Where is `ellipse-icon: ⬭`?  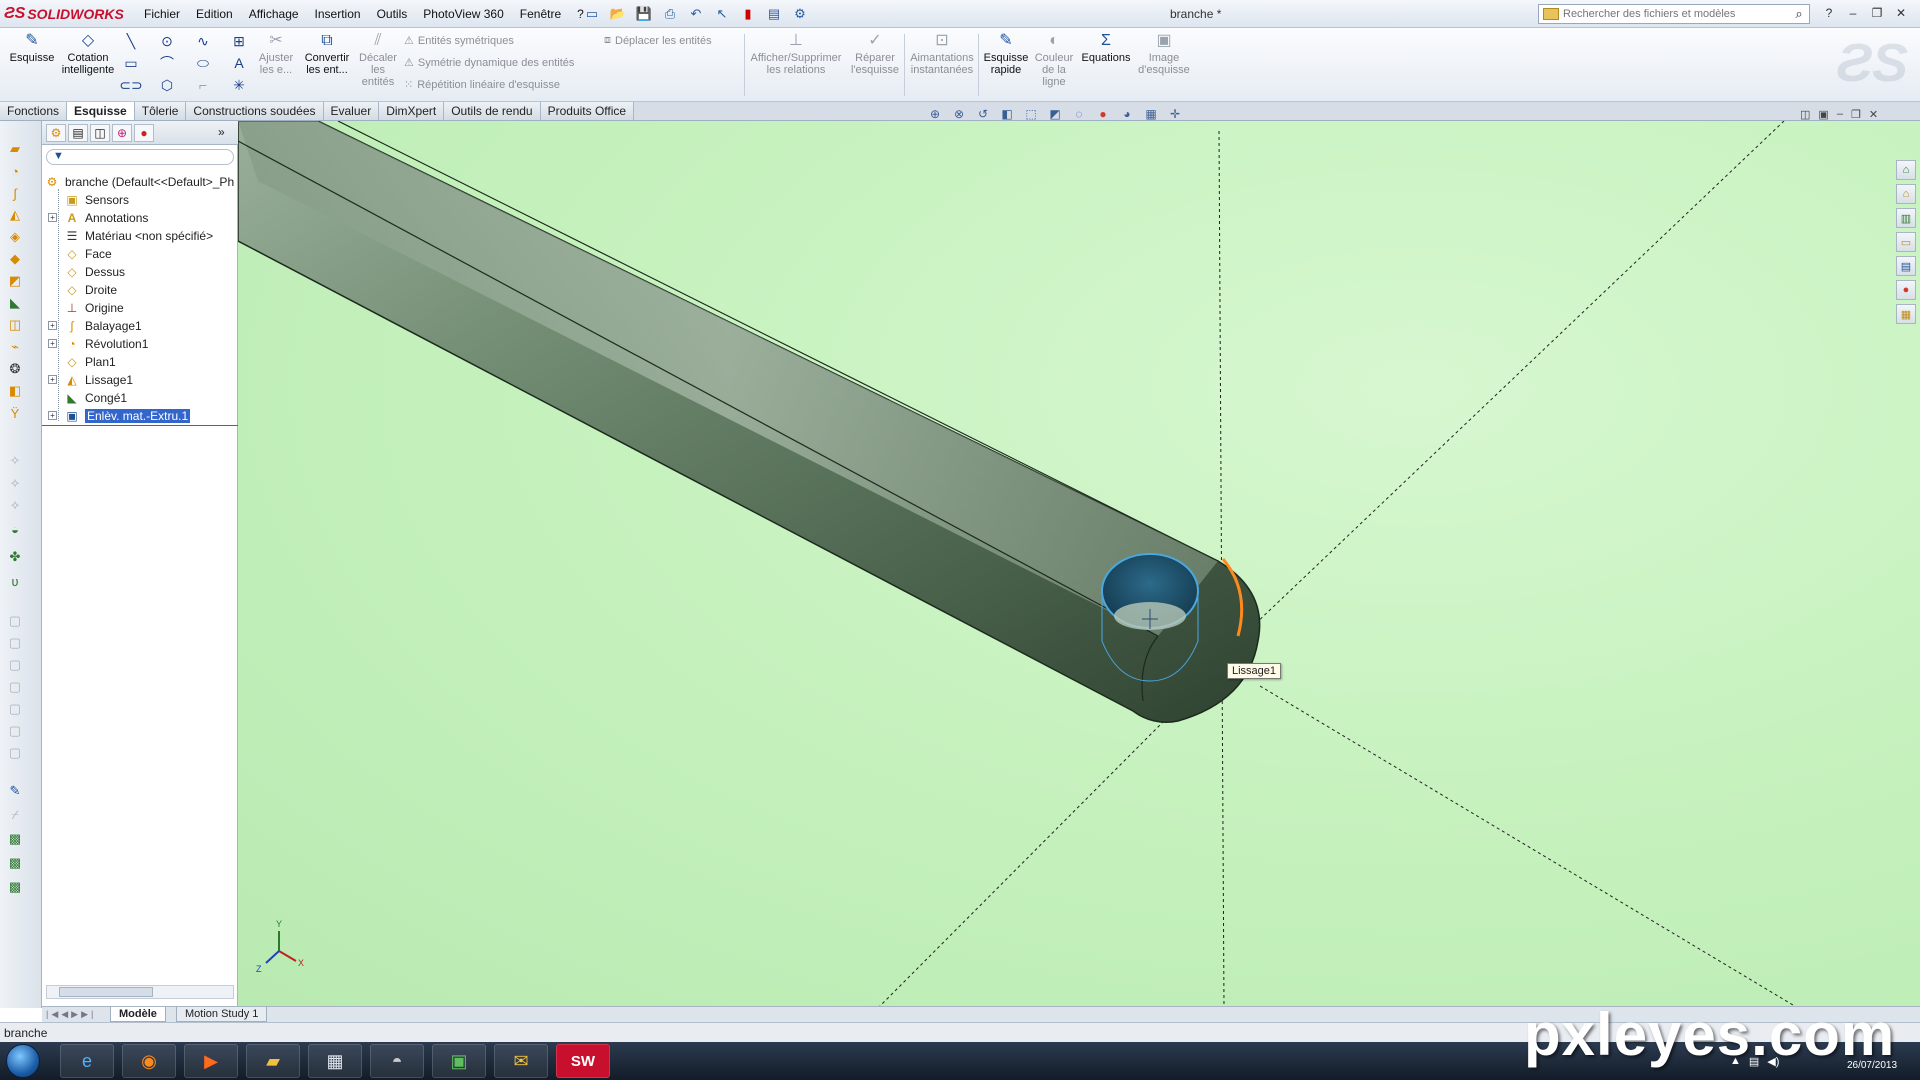 ellipse-icon: ⬭ is located at coordinates (203, 63).